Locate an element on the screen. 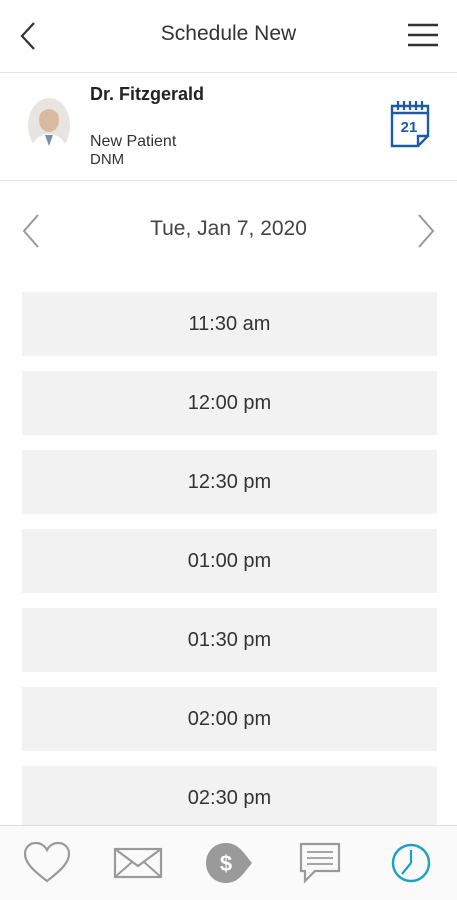 This screenshot has width=457, height=900. calendar-icon: 21 is located at coordinates (410, 124).